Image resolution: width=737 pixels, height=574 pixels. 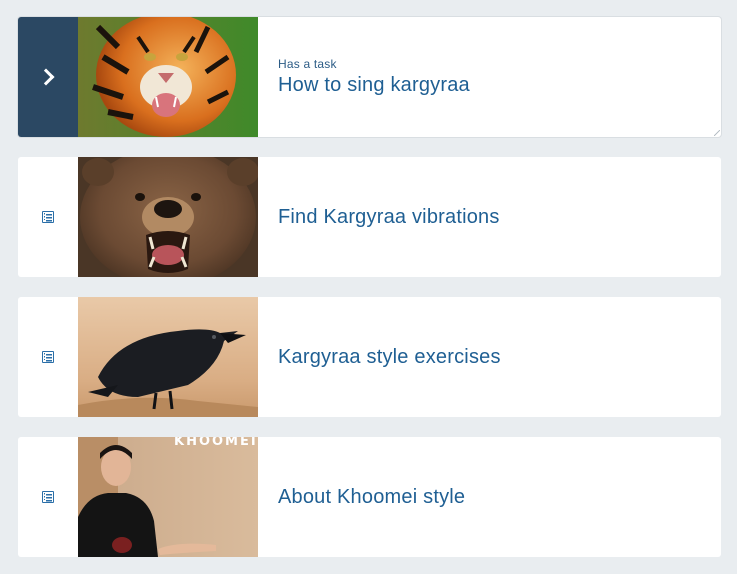 I want to click on item-text: About Khoomei style, so click(x=489, y=497).